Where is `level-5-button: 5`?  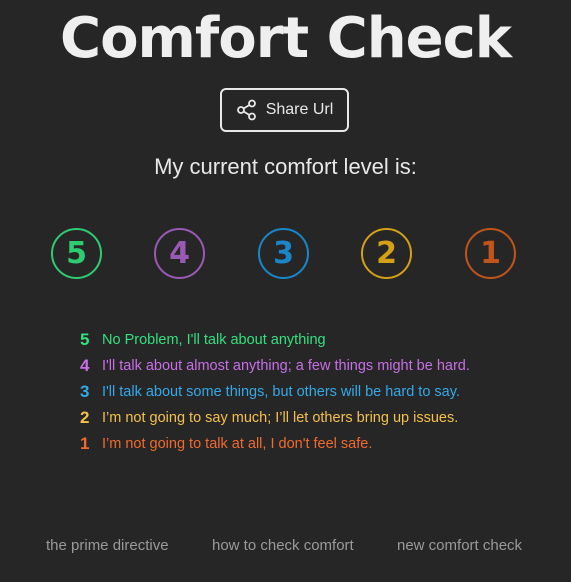 level-5-button: 5 is located at coordinates (76, 253).